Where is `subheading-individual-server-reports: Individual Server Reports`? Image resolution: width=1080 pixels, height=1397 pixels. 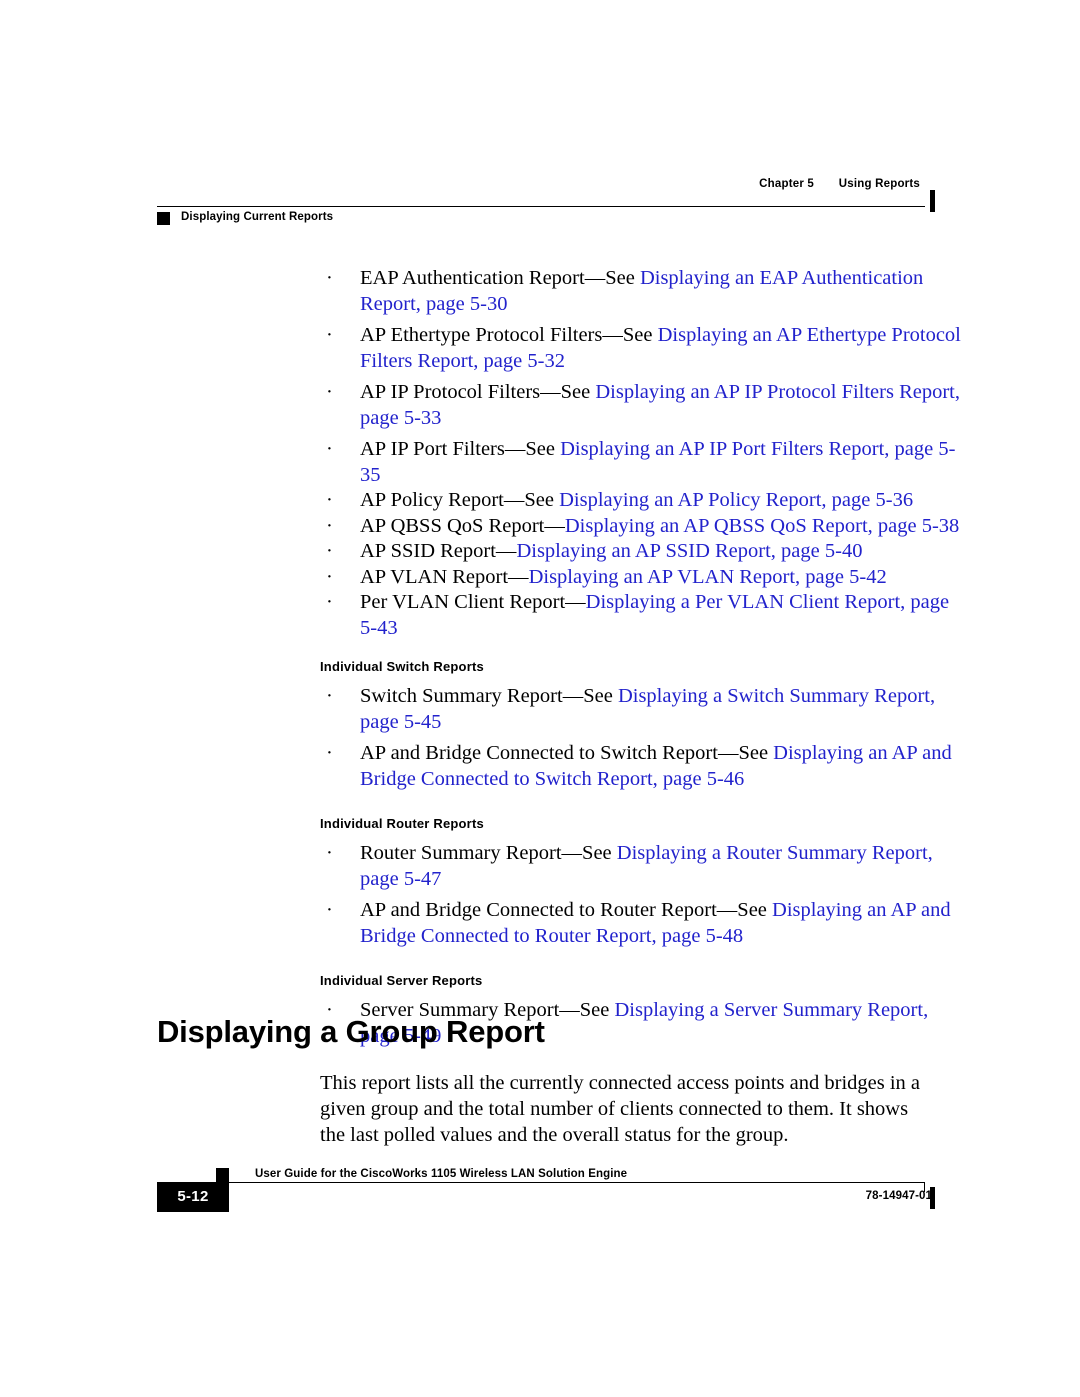 subheading-individual-server-reports: Individual Server Reports is located at coordinates (401, 980).